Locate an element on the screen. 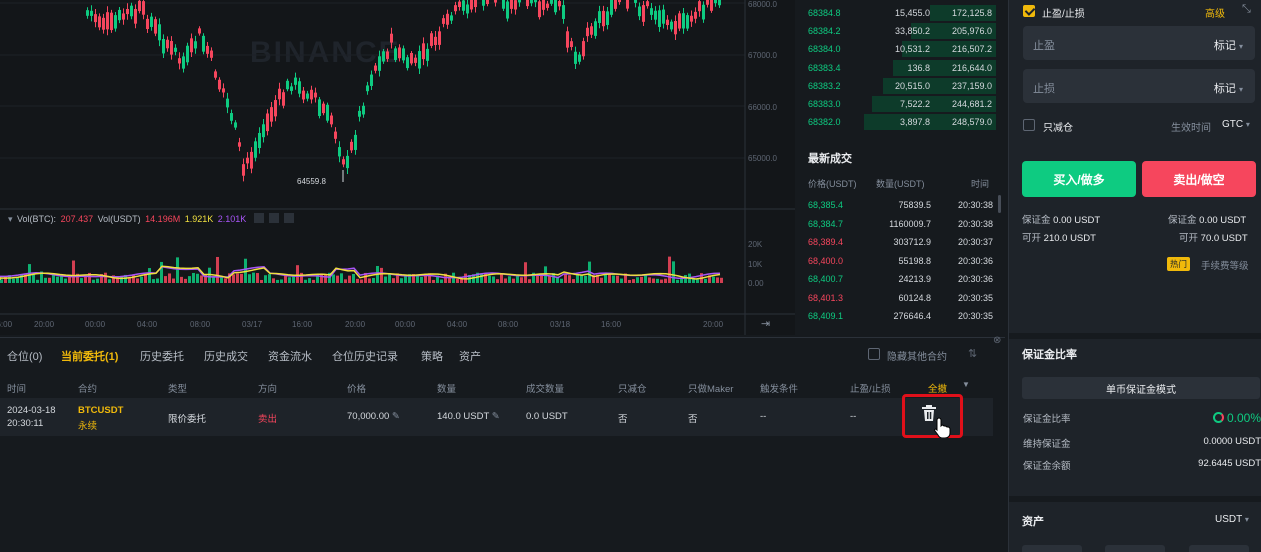 The image size is (1261, 552). time-axis-label: 04:00 is located at coordinates (457, 324).